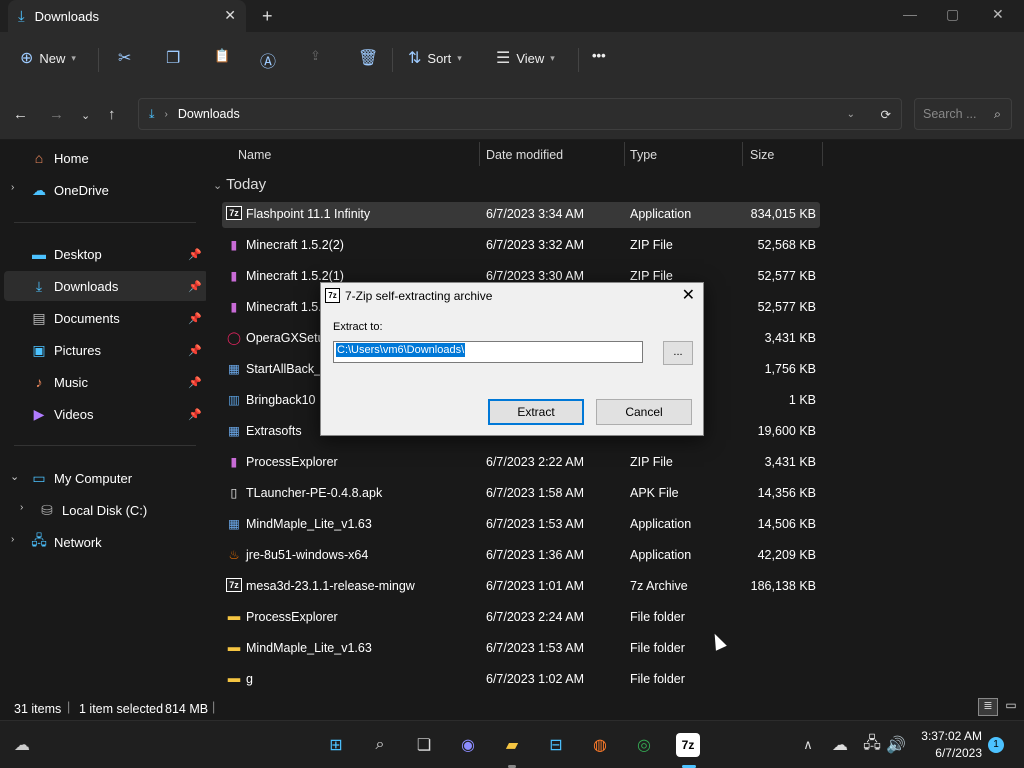 The width and height of the screenshot is (1024, 768). Describe the element at coordinates (896, 745) in the screenshot. I see `volume-icon: 🔊` at that location.